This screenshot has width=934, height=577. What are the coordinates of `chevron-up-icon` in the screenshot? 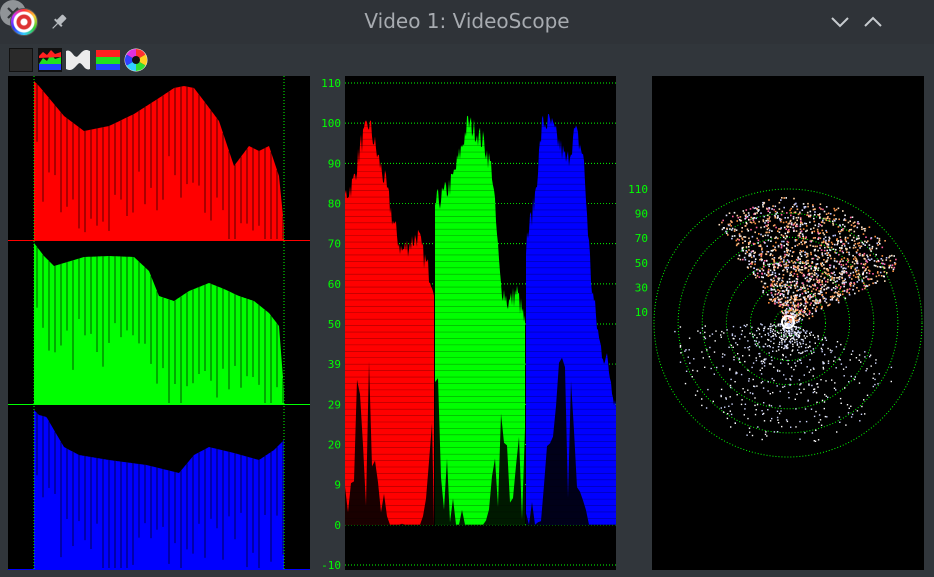 It's located at (873, 22).